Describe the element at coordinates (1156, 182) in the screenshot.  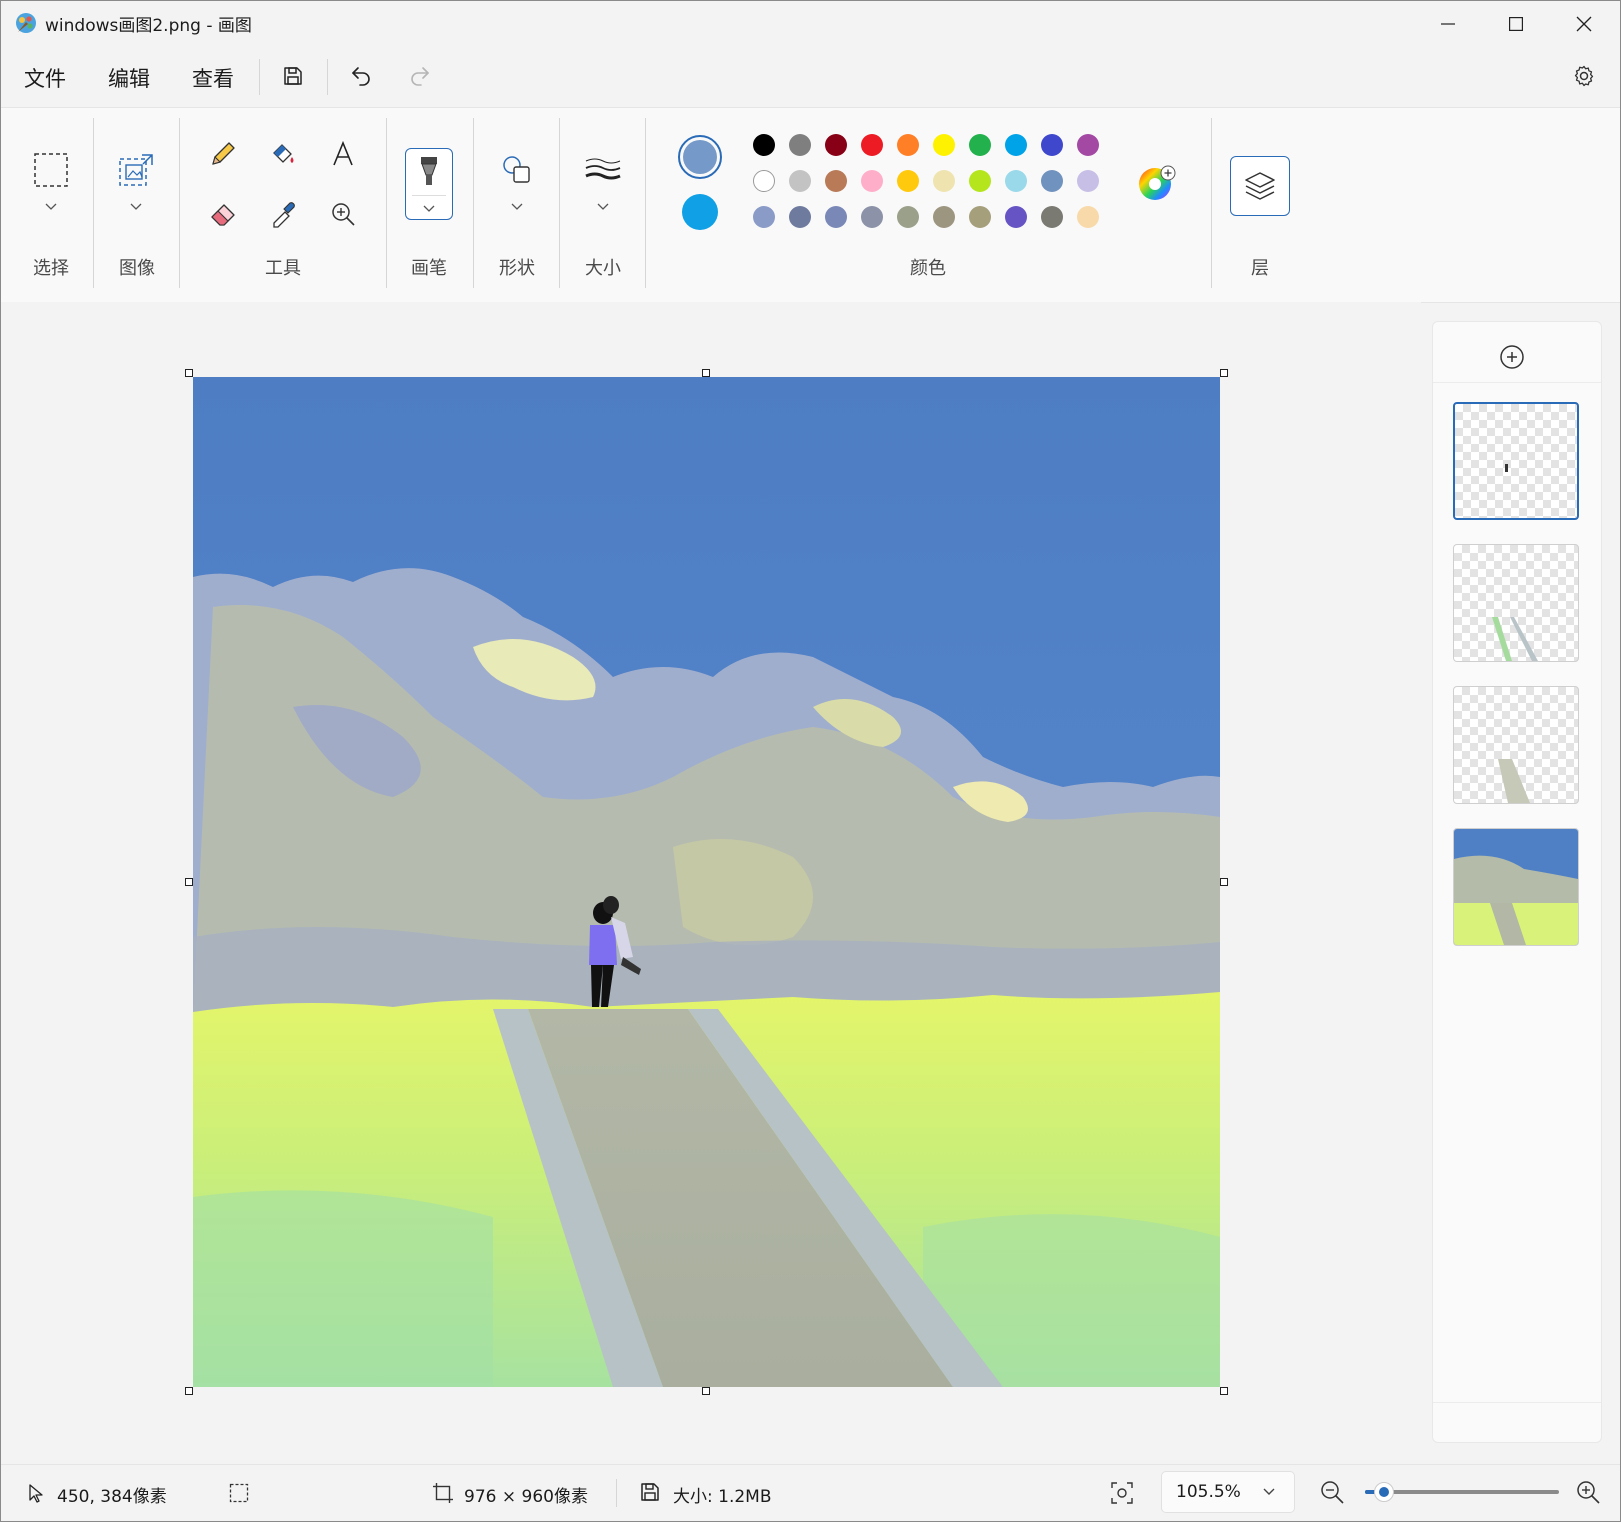
I see `edit-colors-button` at that location.